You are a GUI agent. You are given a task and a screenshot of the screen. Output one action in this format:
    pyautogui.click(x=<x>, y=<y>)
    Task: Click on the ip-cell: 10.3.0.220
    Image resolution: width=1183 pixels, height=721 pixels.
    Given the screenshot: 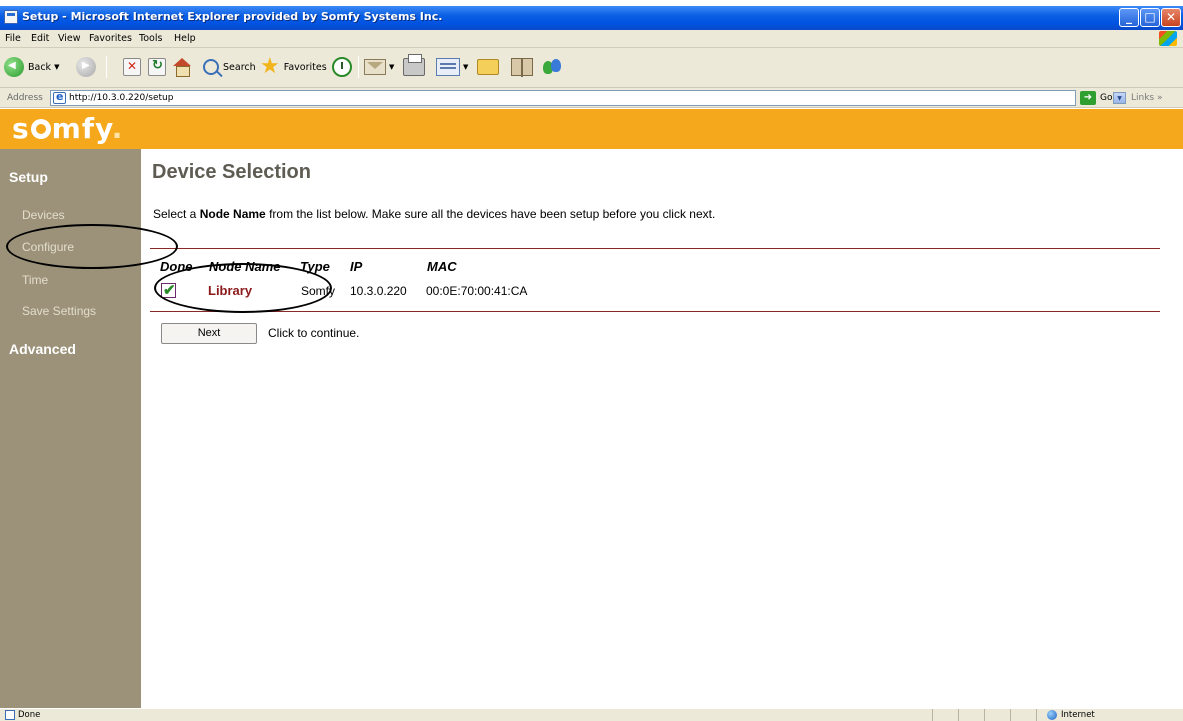 What is the action you would take?
    pyautogui.click(x=378, y=291)
    